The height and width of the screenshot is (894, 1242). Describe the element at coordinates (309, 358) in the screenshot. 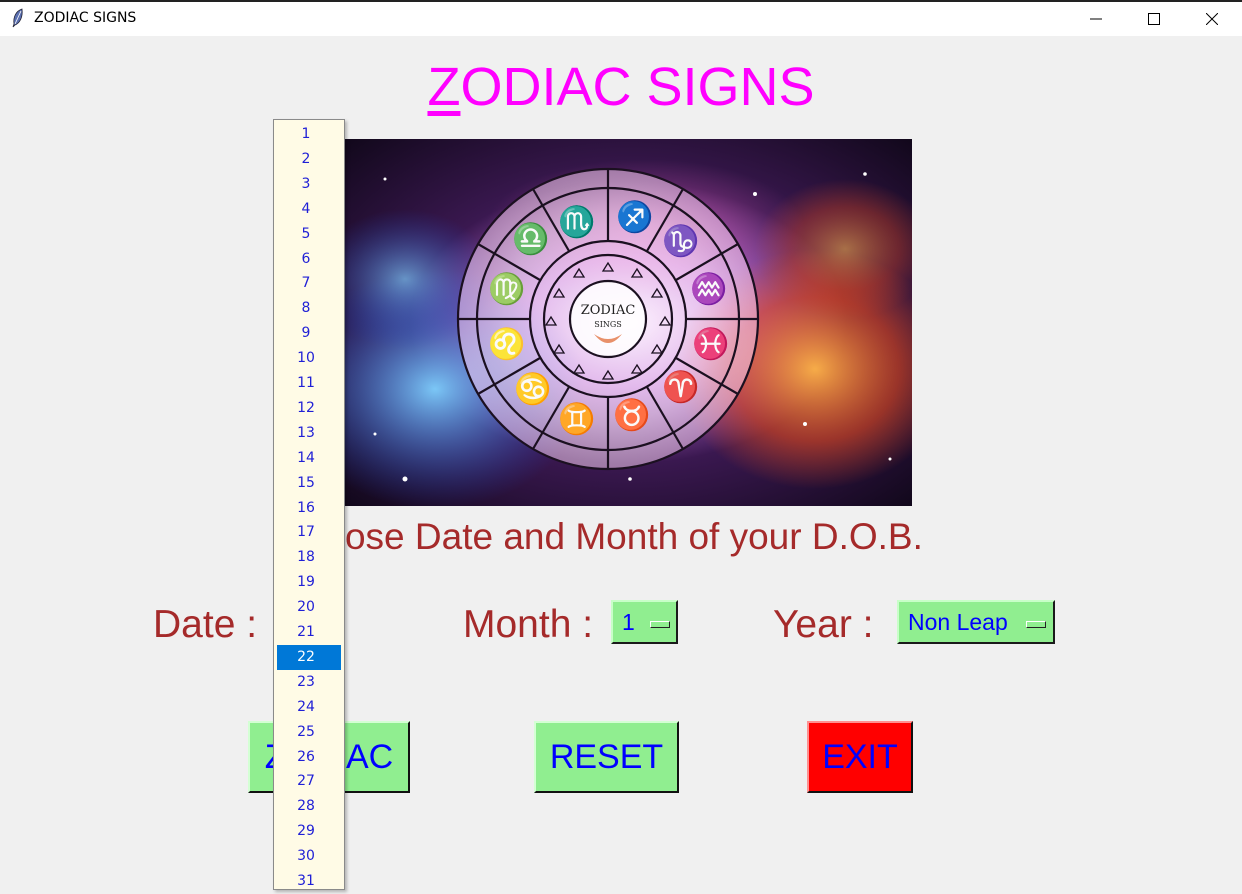

I see `date-option: 10` at that location.